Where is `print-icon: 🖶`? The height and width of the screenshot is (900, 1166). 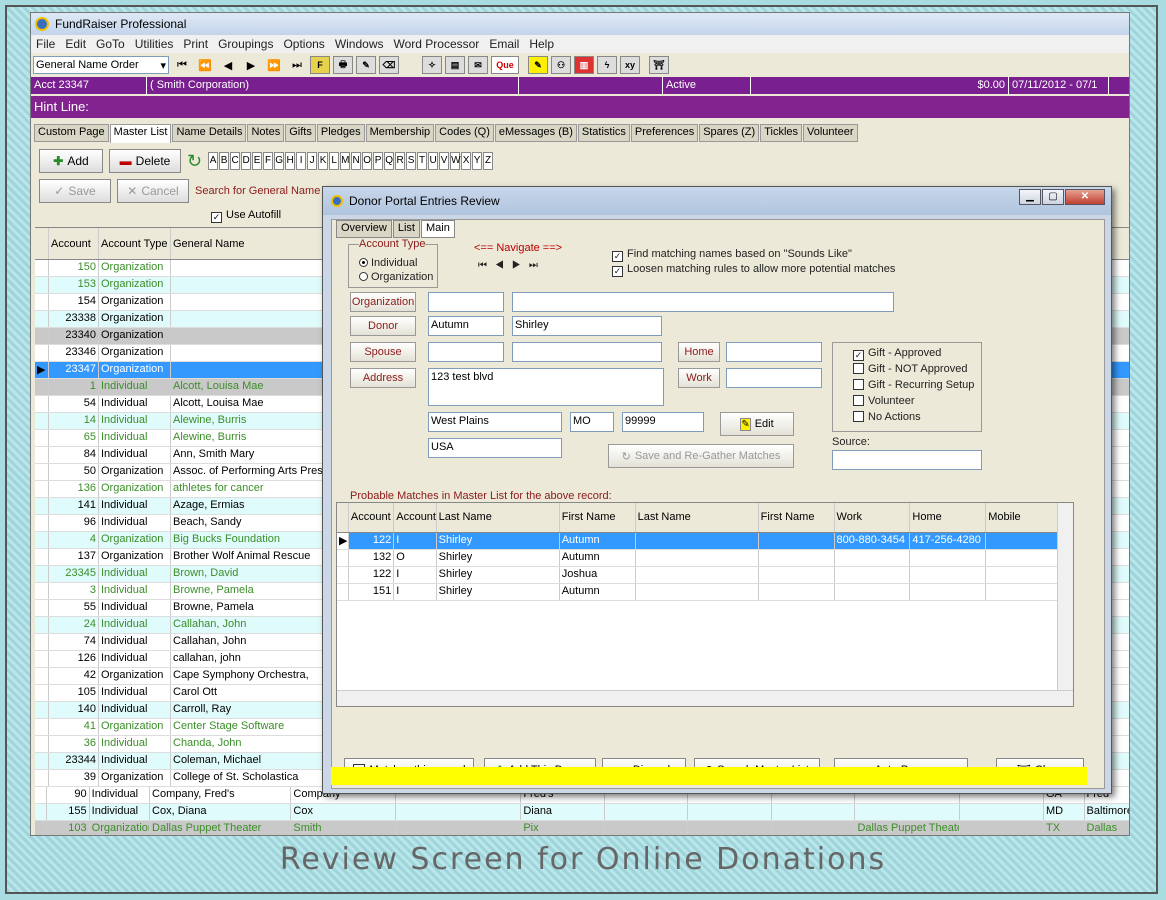 print-icon: 🖶 is located at coordinates (343, 65).